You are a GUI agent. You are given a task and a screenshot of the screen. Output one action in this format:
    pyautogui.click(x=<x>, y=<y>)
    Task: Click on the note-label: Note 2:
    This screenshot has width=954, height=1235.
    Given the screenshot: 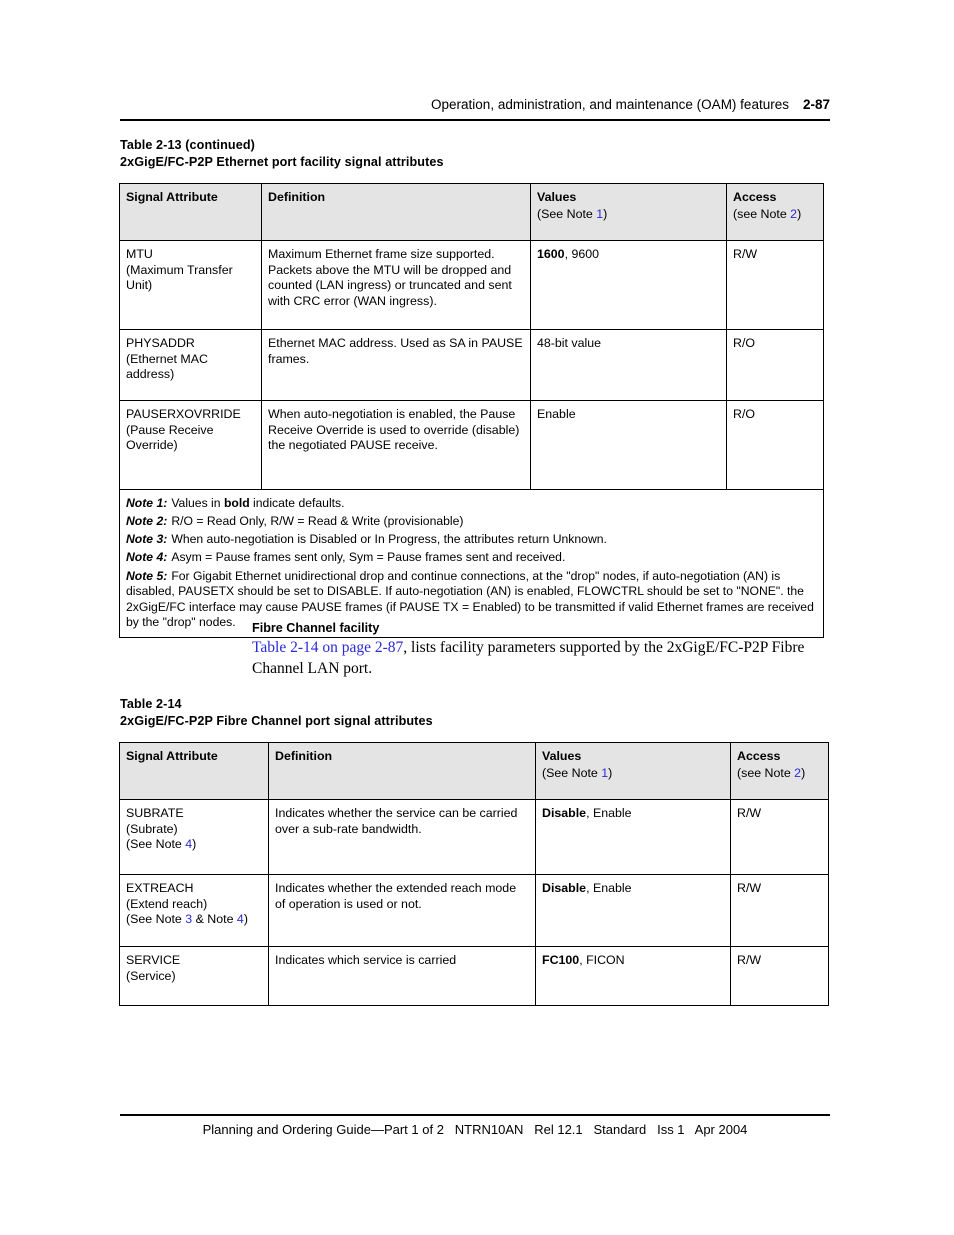 What is the action you would take?
    pyautogui.click(x=147, y=521)
    